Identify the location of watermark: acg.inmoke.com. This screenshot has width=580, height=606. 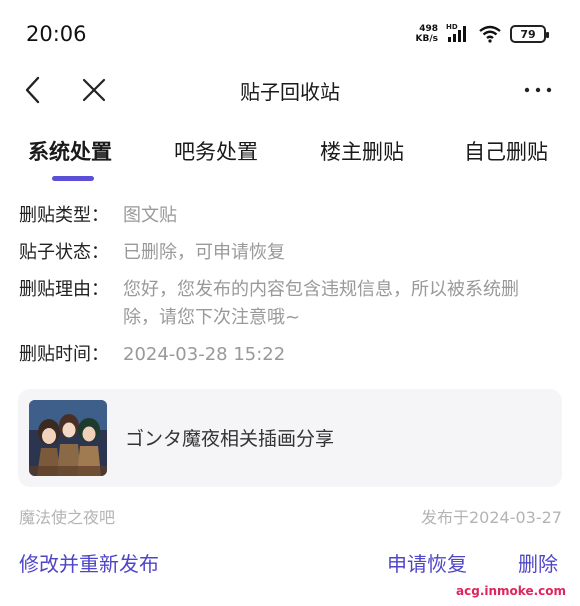
(511, 591).